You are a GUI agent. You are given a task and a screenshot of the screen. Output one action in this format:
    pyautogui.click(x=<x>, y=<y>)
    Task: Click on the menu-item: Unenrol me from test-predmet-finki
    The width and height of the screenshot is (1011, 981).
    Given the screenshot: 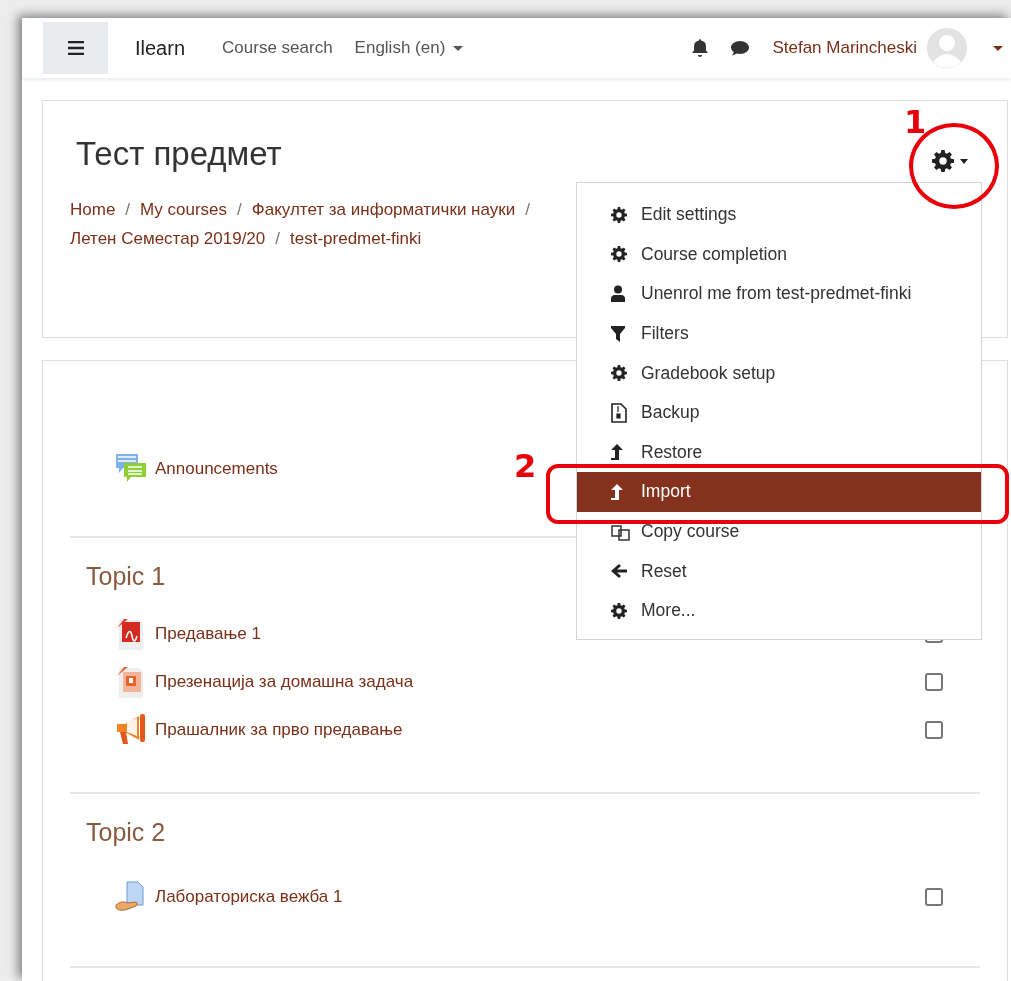 What is the action you would take?
    pyautogui.click(x=779, y=294)
    